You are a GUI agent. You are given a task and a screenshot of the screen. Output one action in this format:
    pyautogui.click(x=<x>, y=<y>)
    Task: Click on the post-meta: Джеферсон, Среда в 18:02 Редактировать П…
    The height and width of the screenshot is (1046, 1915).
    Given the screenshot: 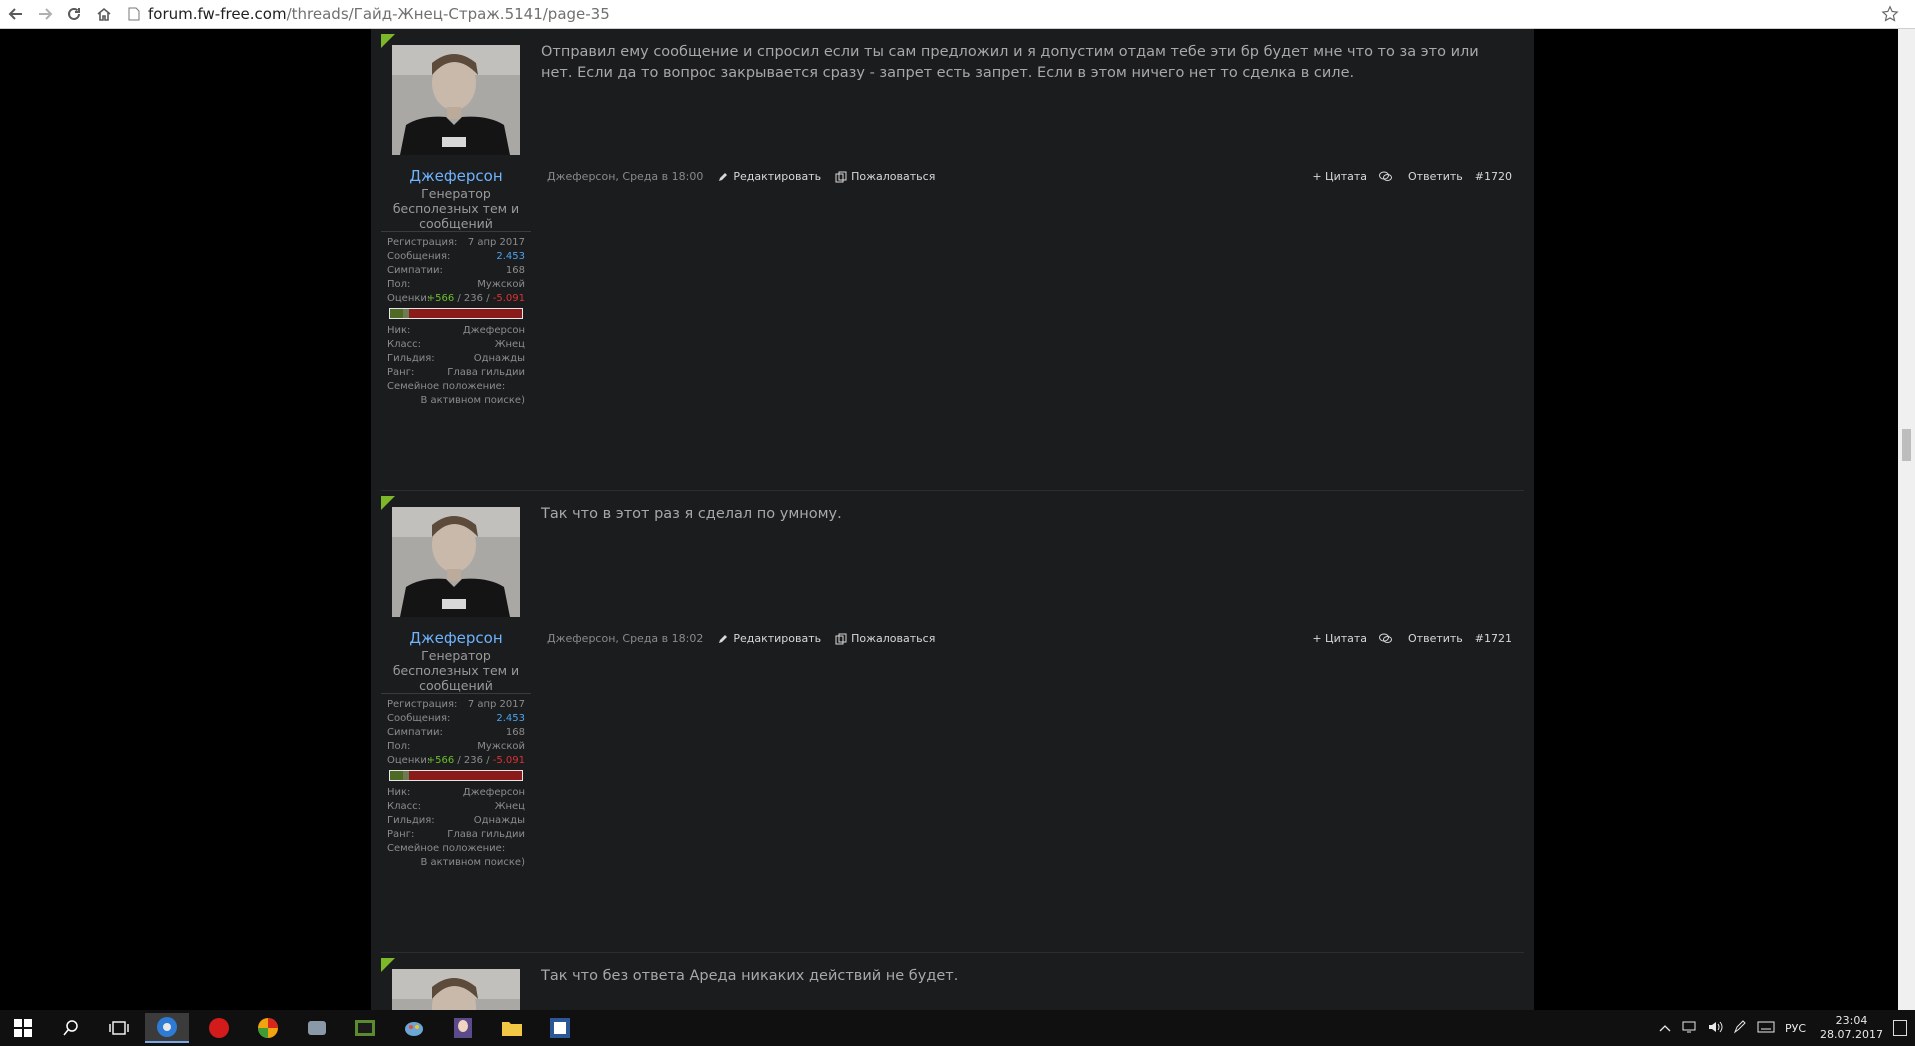 What is the action you would take?
    pyautogui.click(x=741, y=638)
    